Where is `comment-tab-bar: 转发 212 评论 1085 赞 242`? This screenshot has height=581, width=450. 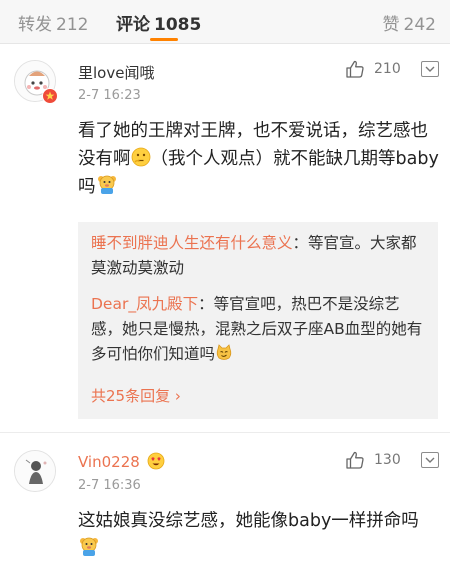
comment-tab-bar: 转发 212 评论 1085 赞 242 is located at coordinates (225, 22).